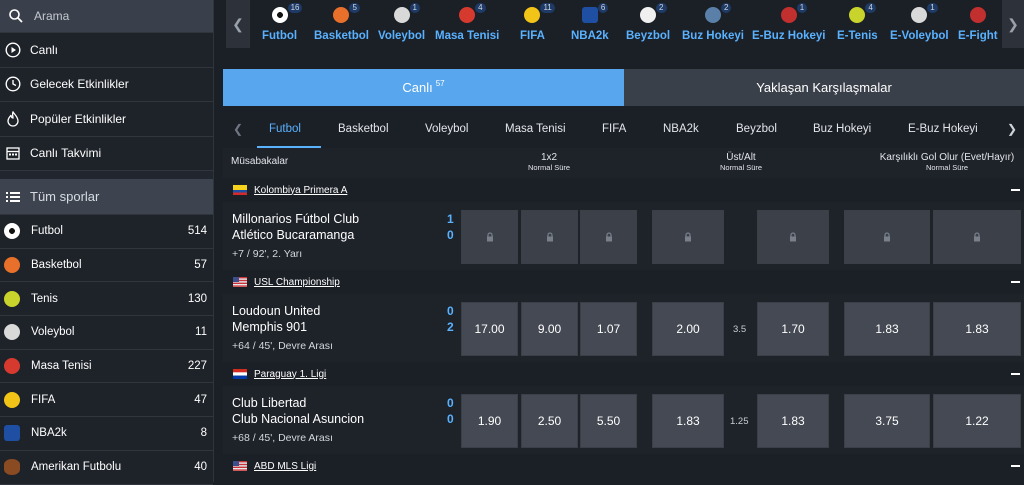 This screenshot has height=485, width=1024. Describe the element at coordinates (590, 24) in the screenshot. I see `top-sport-nba2k: 6 NBA2k` at that location.